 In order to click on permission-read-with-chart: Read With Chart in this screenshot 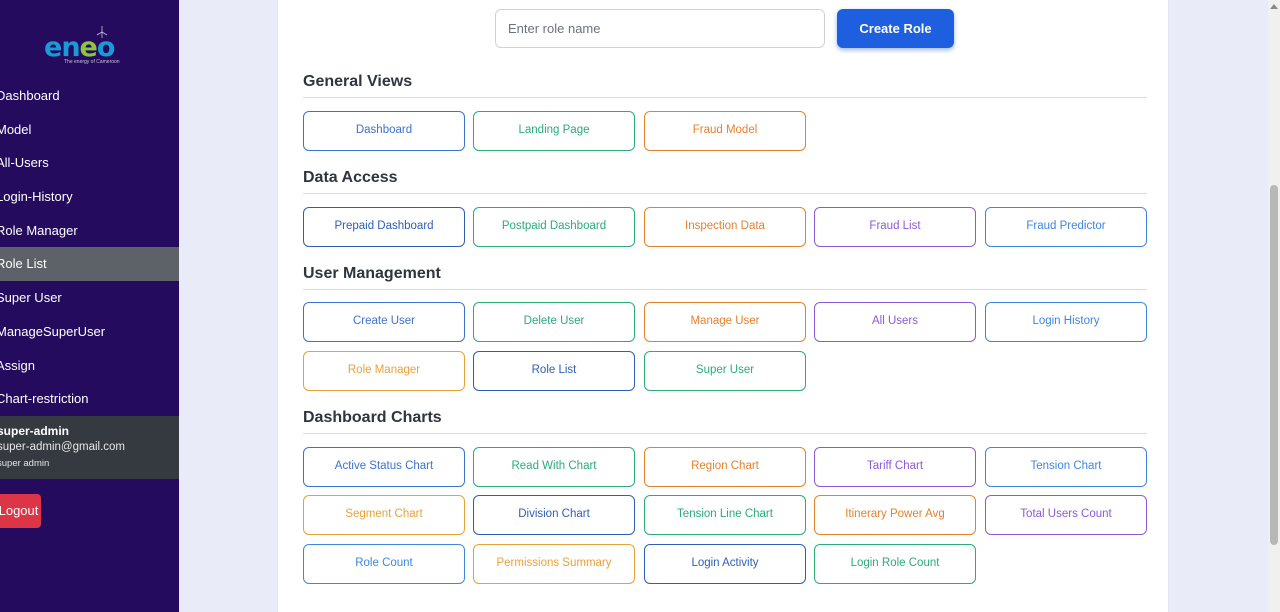, I will do `click(554, 467)`.